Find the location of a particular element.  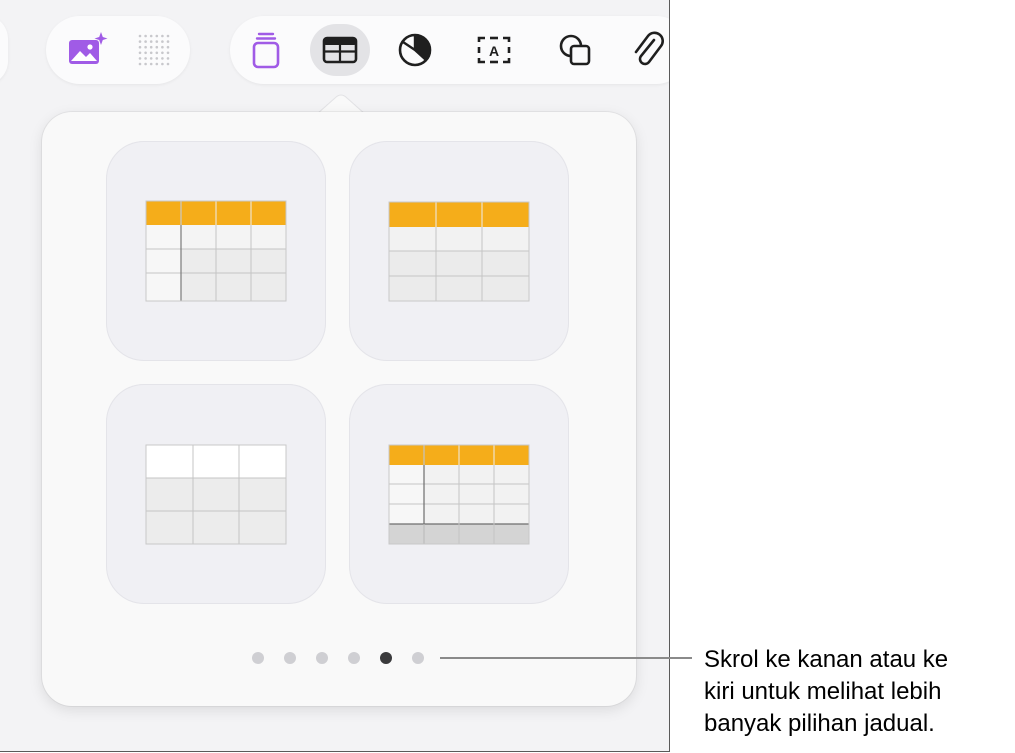

shapes-icon is located at coordinates (575, 50).